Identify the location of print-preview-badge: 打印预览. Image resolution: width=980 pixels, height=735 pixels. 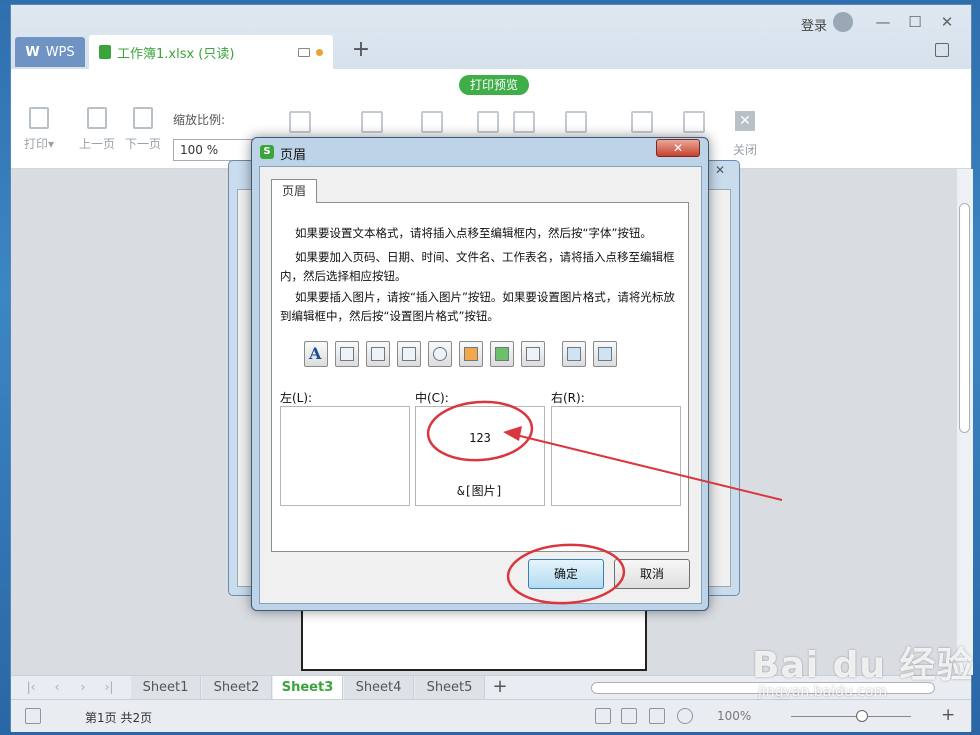
(494, 85).